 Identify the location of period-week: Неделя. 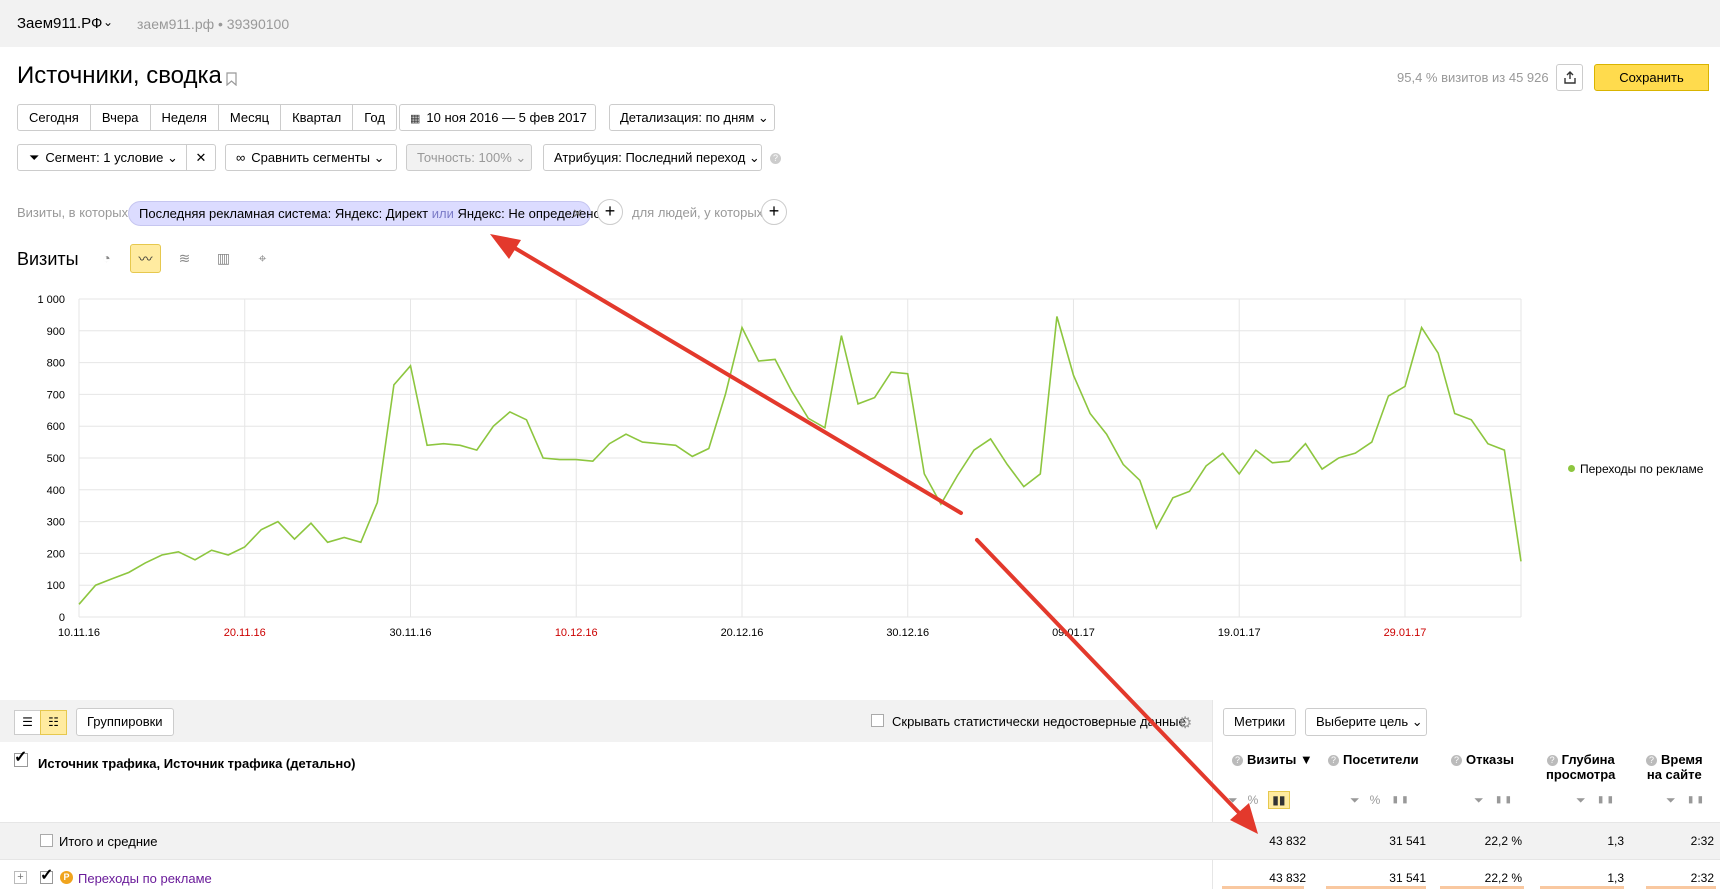
(185, 117).